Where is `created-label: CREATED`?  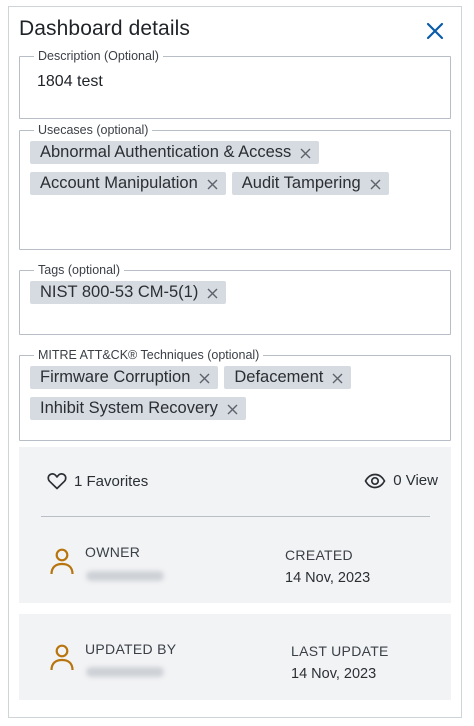
created-label: CREATED is located at coordinates (319, 555).